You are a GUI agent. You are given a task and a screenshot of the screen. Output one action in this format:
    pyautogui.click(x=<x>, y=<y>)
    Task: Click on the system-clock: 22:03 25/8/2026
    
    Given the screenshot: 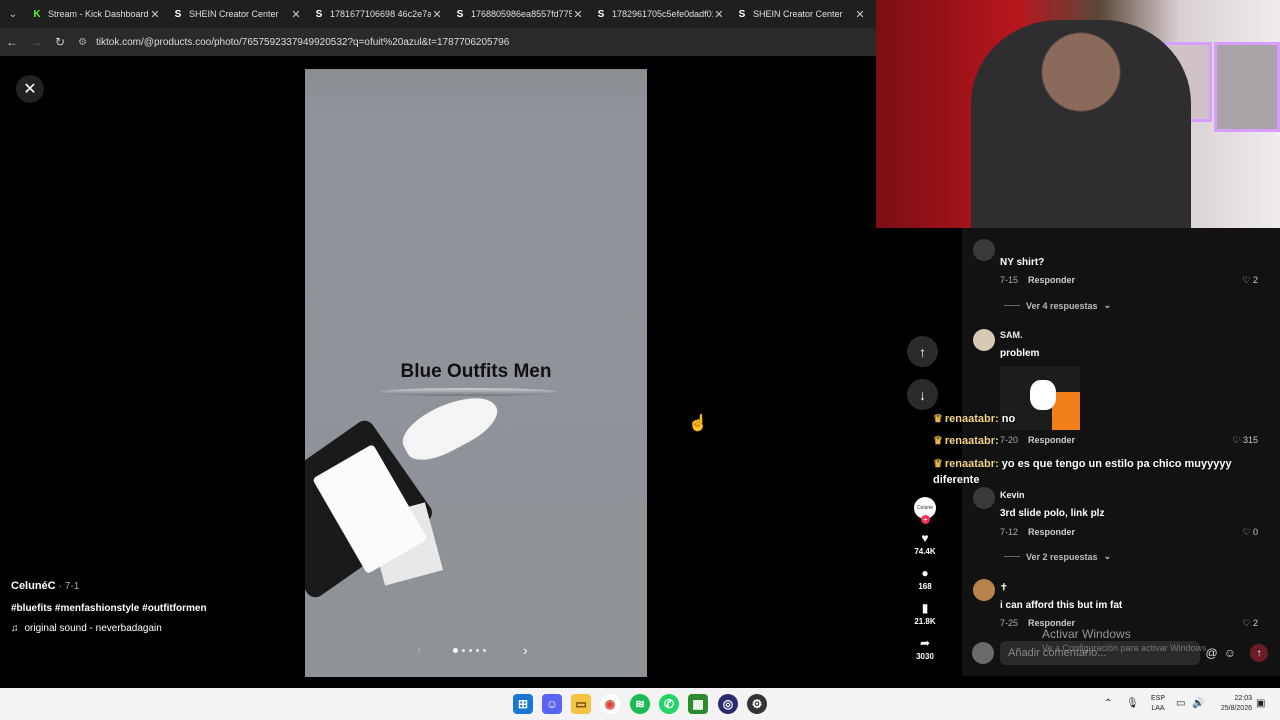 What is the action you would take?
    pyautogui.click(x=1232, y=704)
    